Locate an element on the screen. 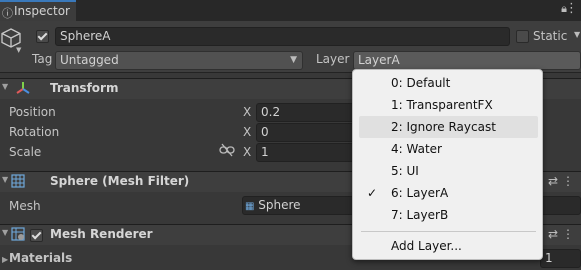 This screenshot has width=581, height=270. tab-inspector: ⓘ Inspector is located at coordinates (38, 10).